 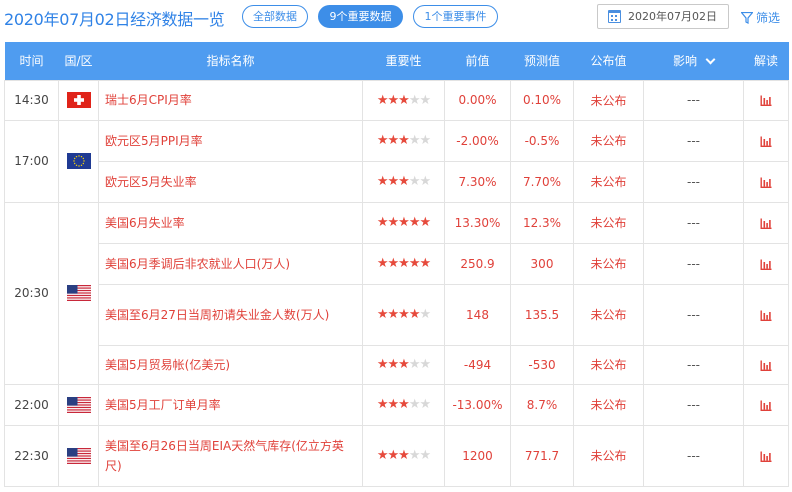 What do you see at coordinates (360, 16) in the screenshot?
I see `filter-important-data-button: 9个重要数据` at bounding box center [360, 16].